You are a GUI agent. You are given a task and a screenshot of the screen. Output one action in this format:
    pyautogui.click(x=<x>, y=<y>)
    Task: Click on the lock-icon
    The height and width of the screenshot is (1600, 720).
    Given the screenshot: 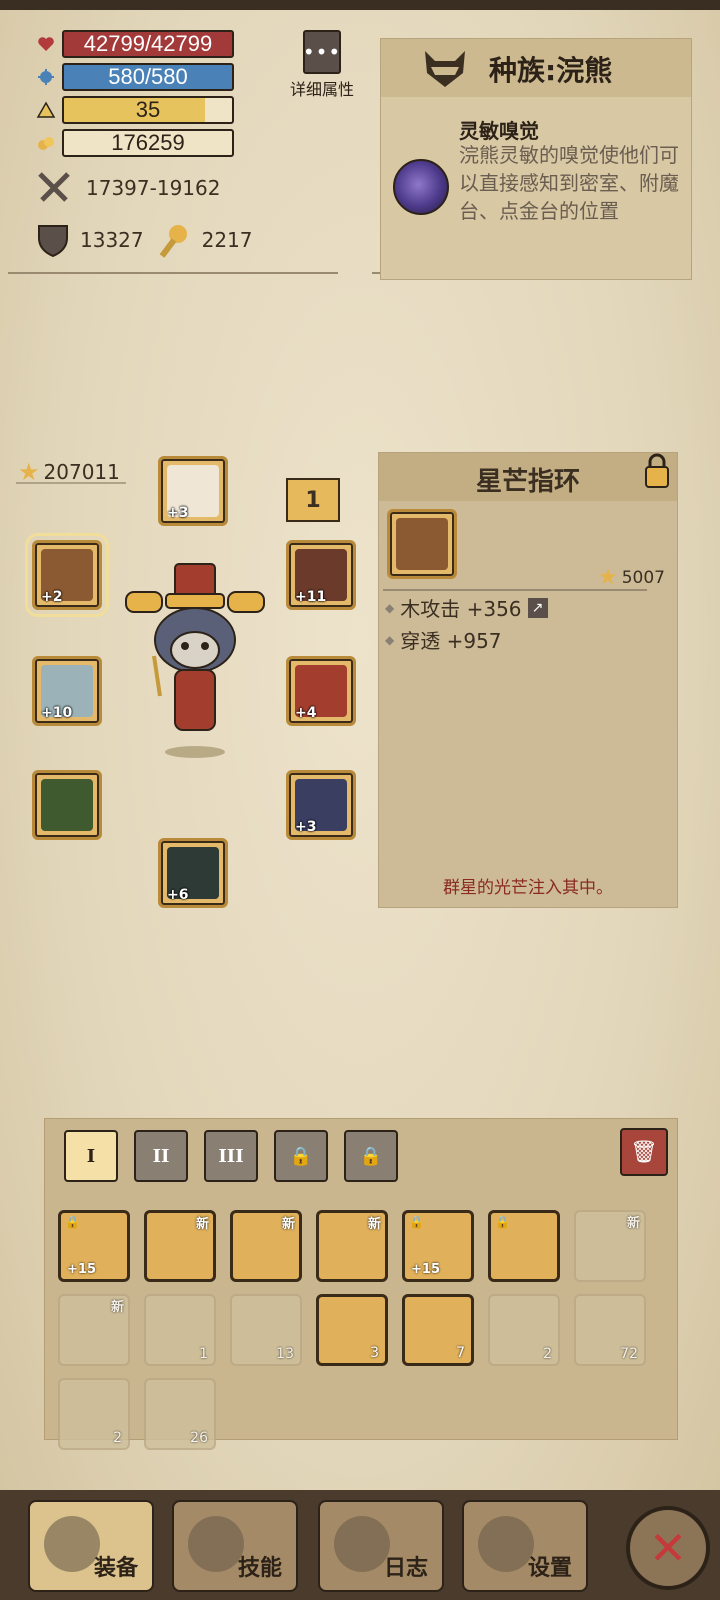 What is the action you would take?
    pyautogui.click(x=657, y=471)
    